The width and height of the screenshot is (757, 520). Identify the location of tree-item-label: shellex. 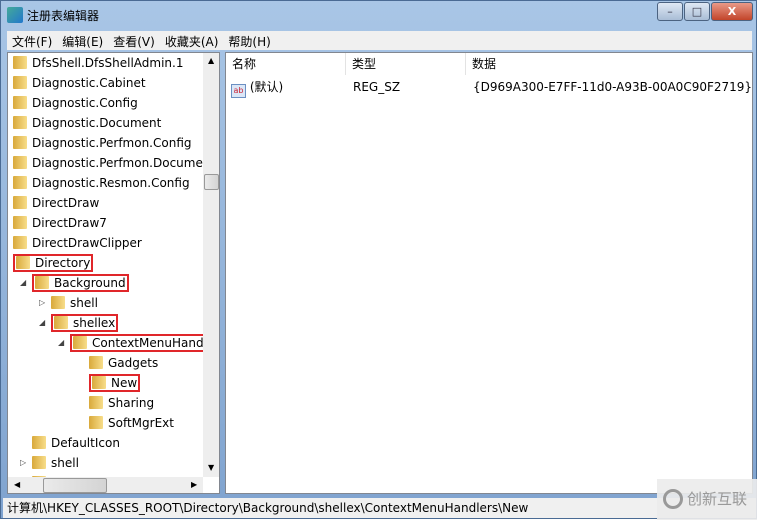
(94, 323).